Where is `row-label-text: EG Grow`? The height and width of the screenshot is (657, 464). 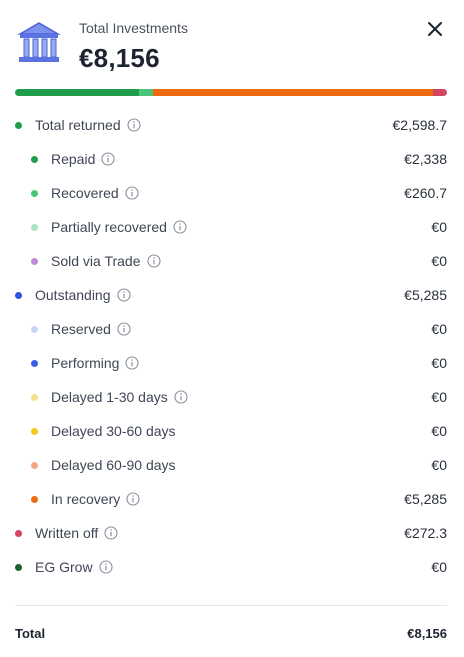 row-label-text: EG Grow is located at coordinates (64, 567).